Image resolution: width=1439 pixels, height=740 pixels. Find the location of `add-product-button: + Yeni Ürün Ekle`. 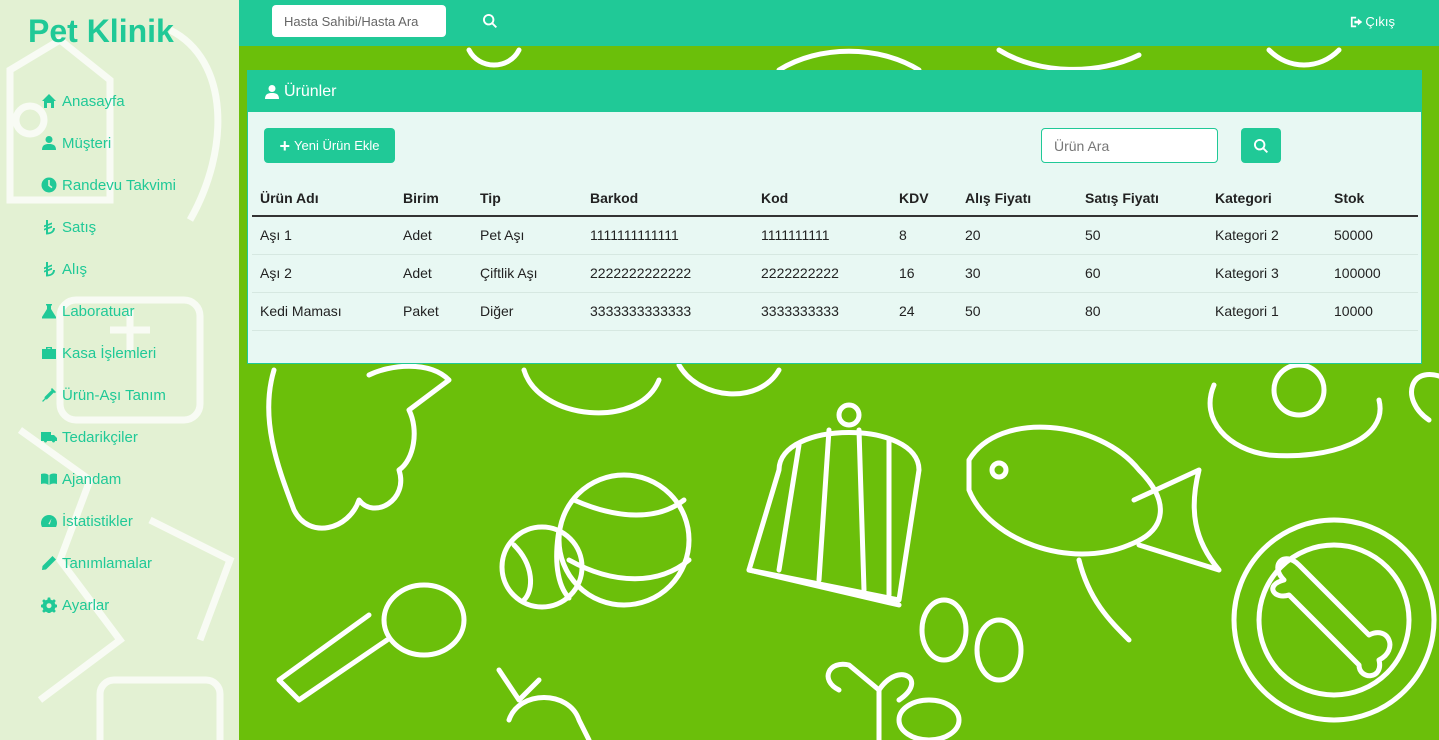

add-product-button: + Yeni Ürün Ekle is located at coordinates (329, 145).